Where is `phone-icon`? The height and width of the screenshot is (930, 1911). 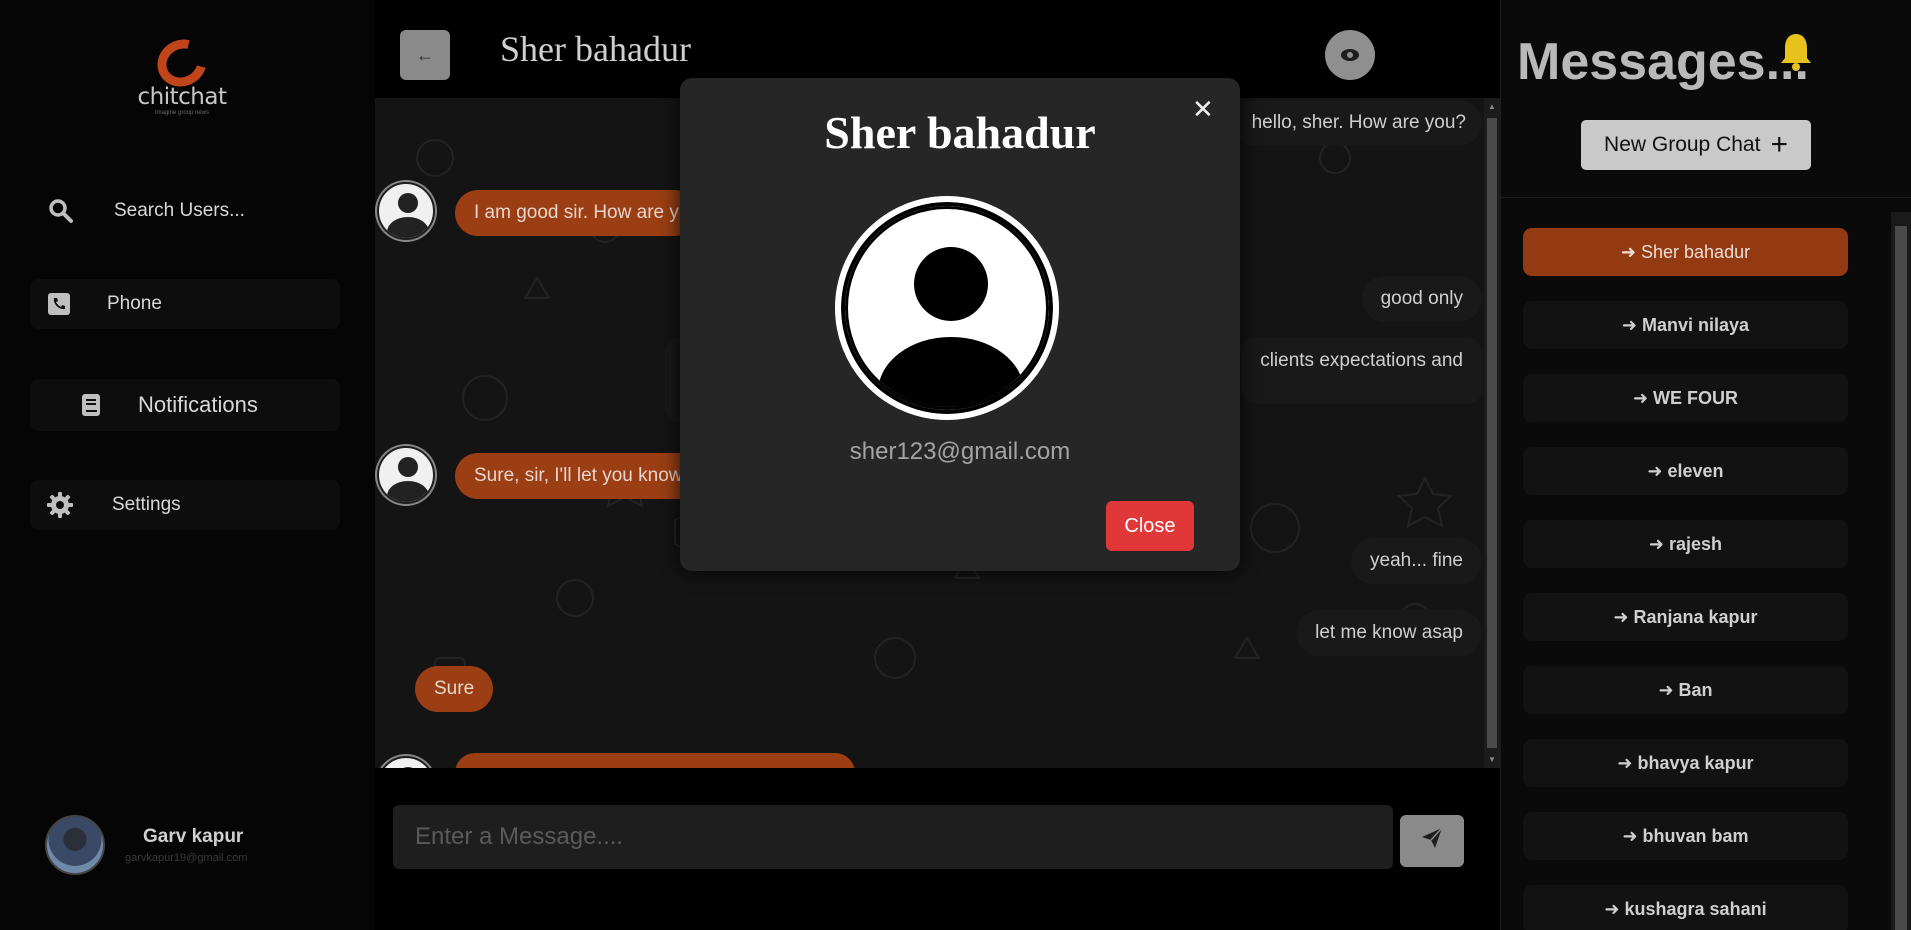
phone-icon is located at coordinates (59, 304).